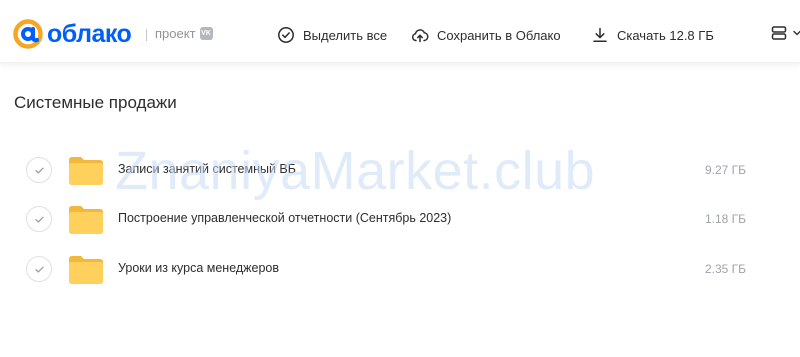  I want to click on download-icon, so click(600, 35).